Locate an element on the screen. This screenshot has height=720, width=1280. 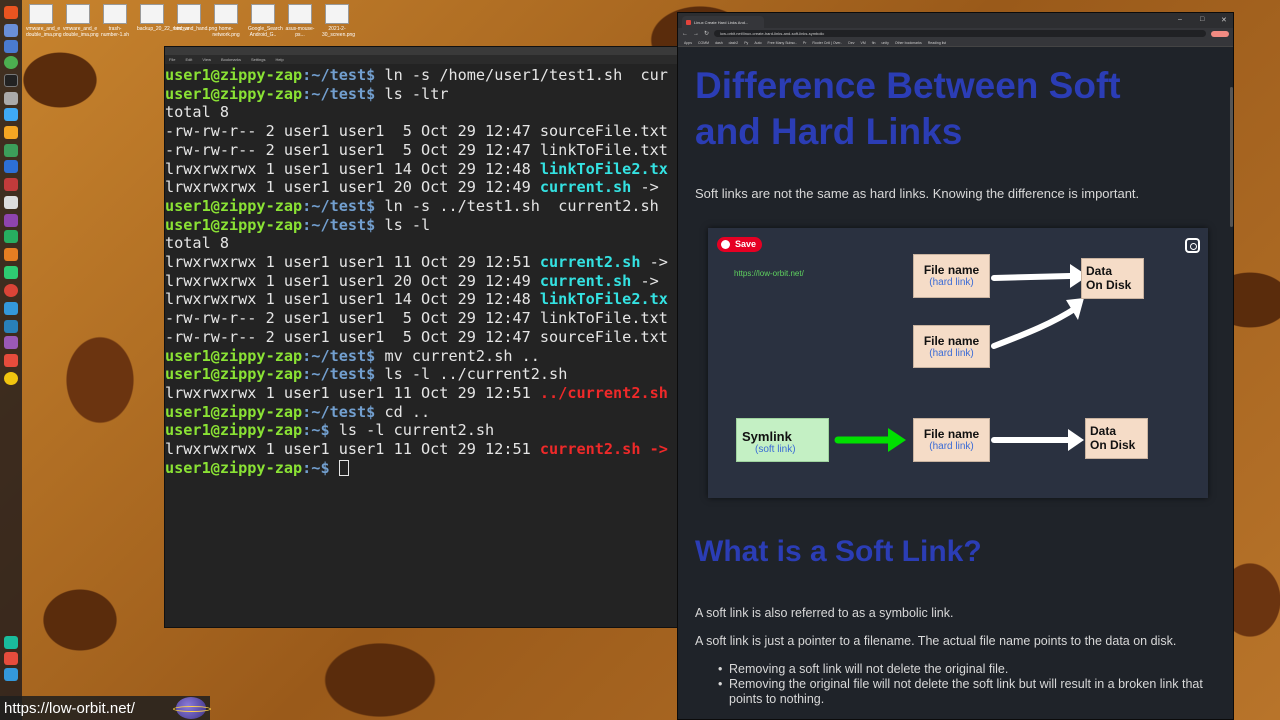
bookmark-item: dash2 is located at coordinates (734, 43).